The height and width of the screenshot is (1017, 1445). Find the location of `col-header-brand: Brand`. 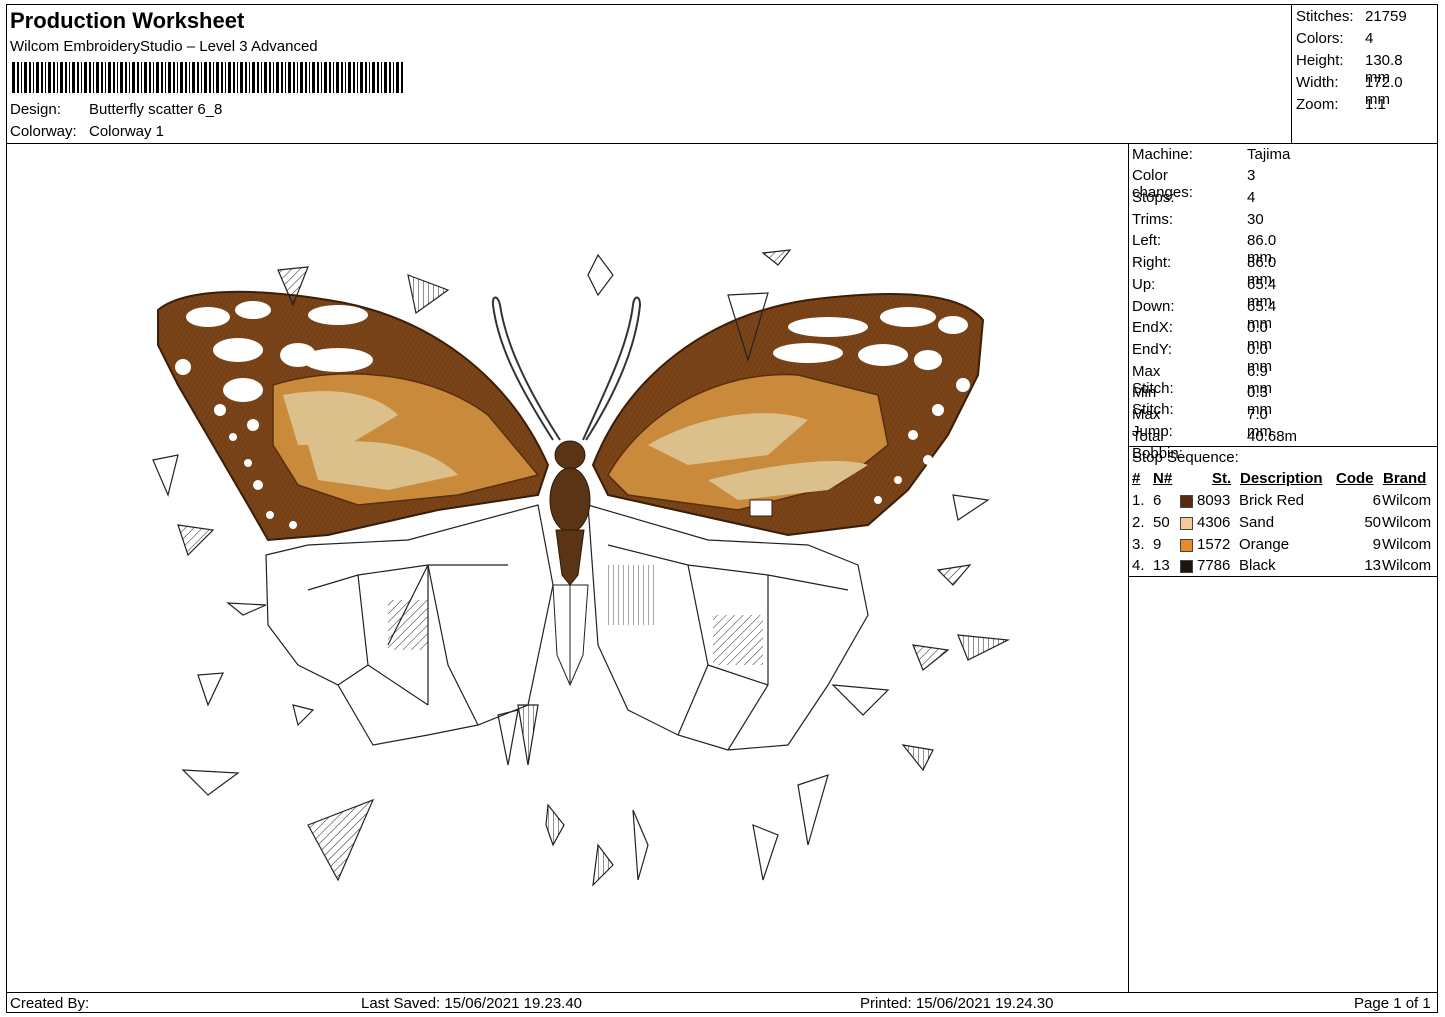

col-header-brand: Brand is located at coordinates (1405, 478).